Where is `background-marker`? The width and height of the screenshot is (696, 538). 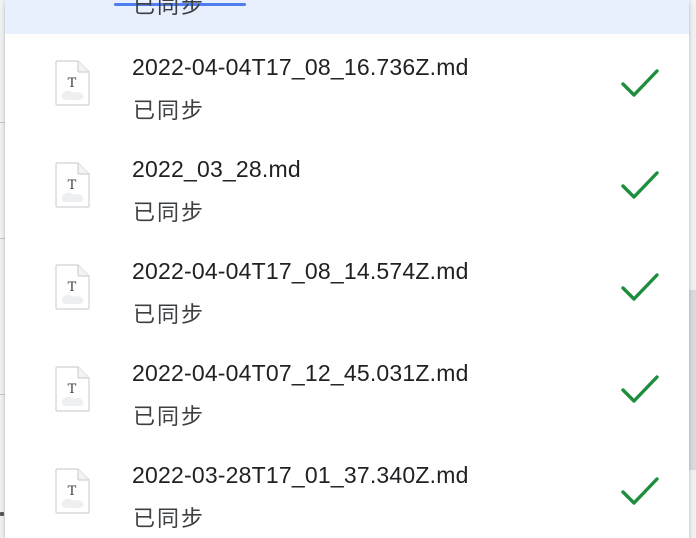 background-marker is located at coordinates (2, 514).